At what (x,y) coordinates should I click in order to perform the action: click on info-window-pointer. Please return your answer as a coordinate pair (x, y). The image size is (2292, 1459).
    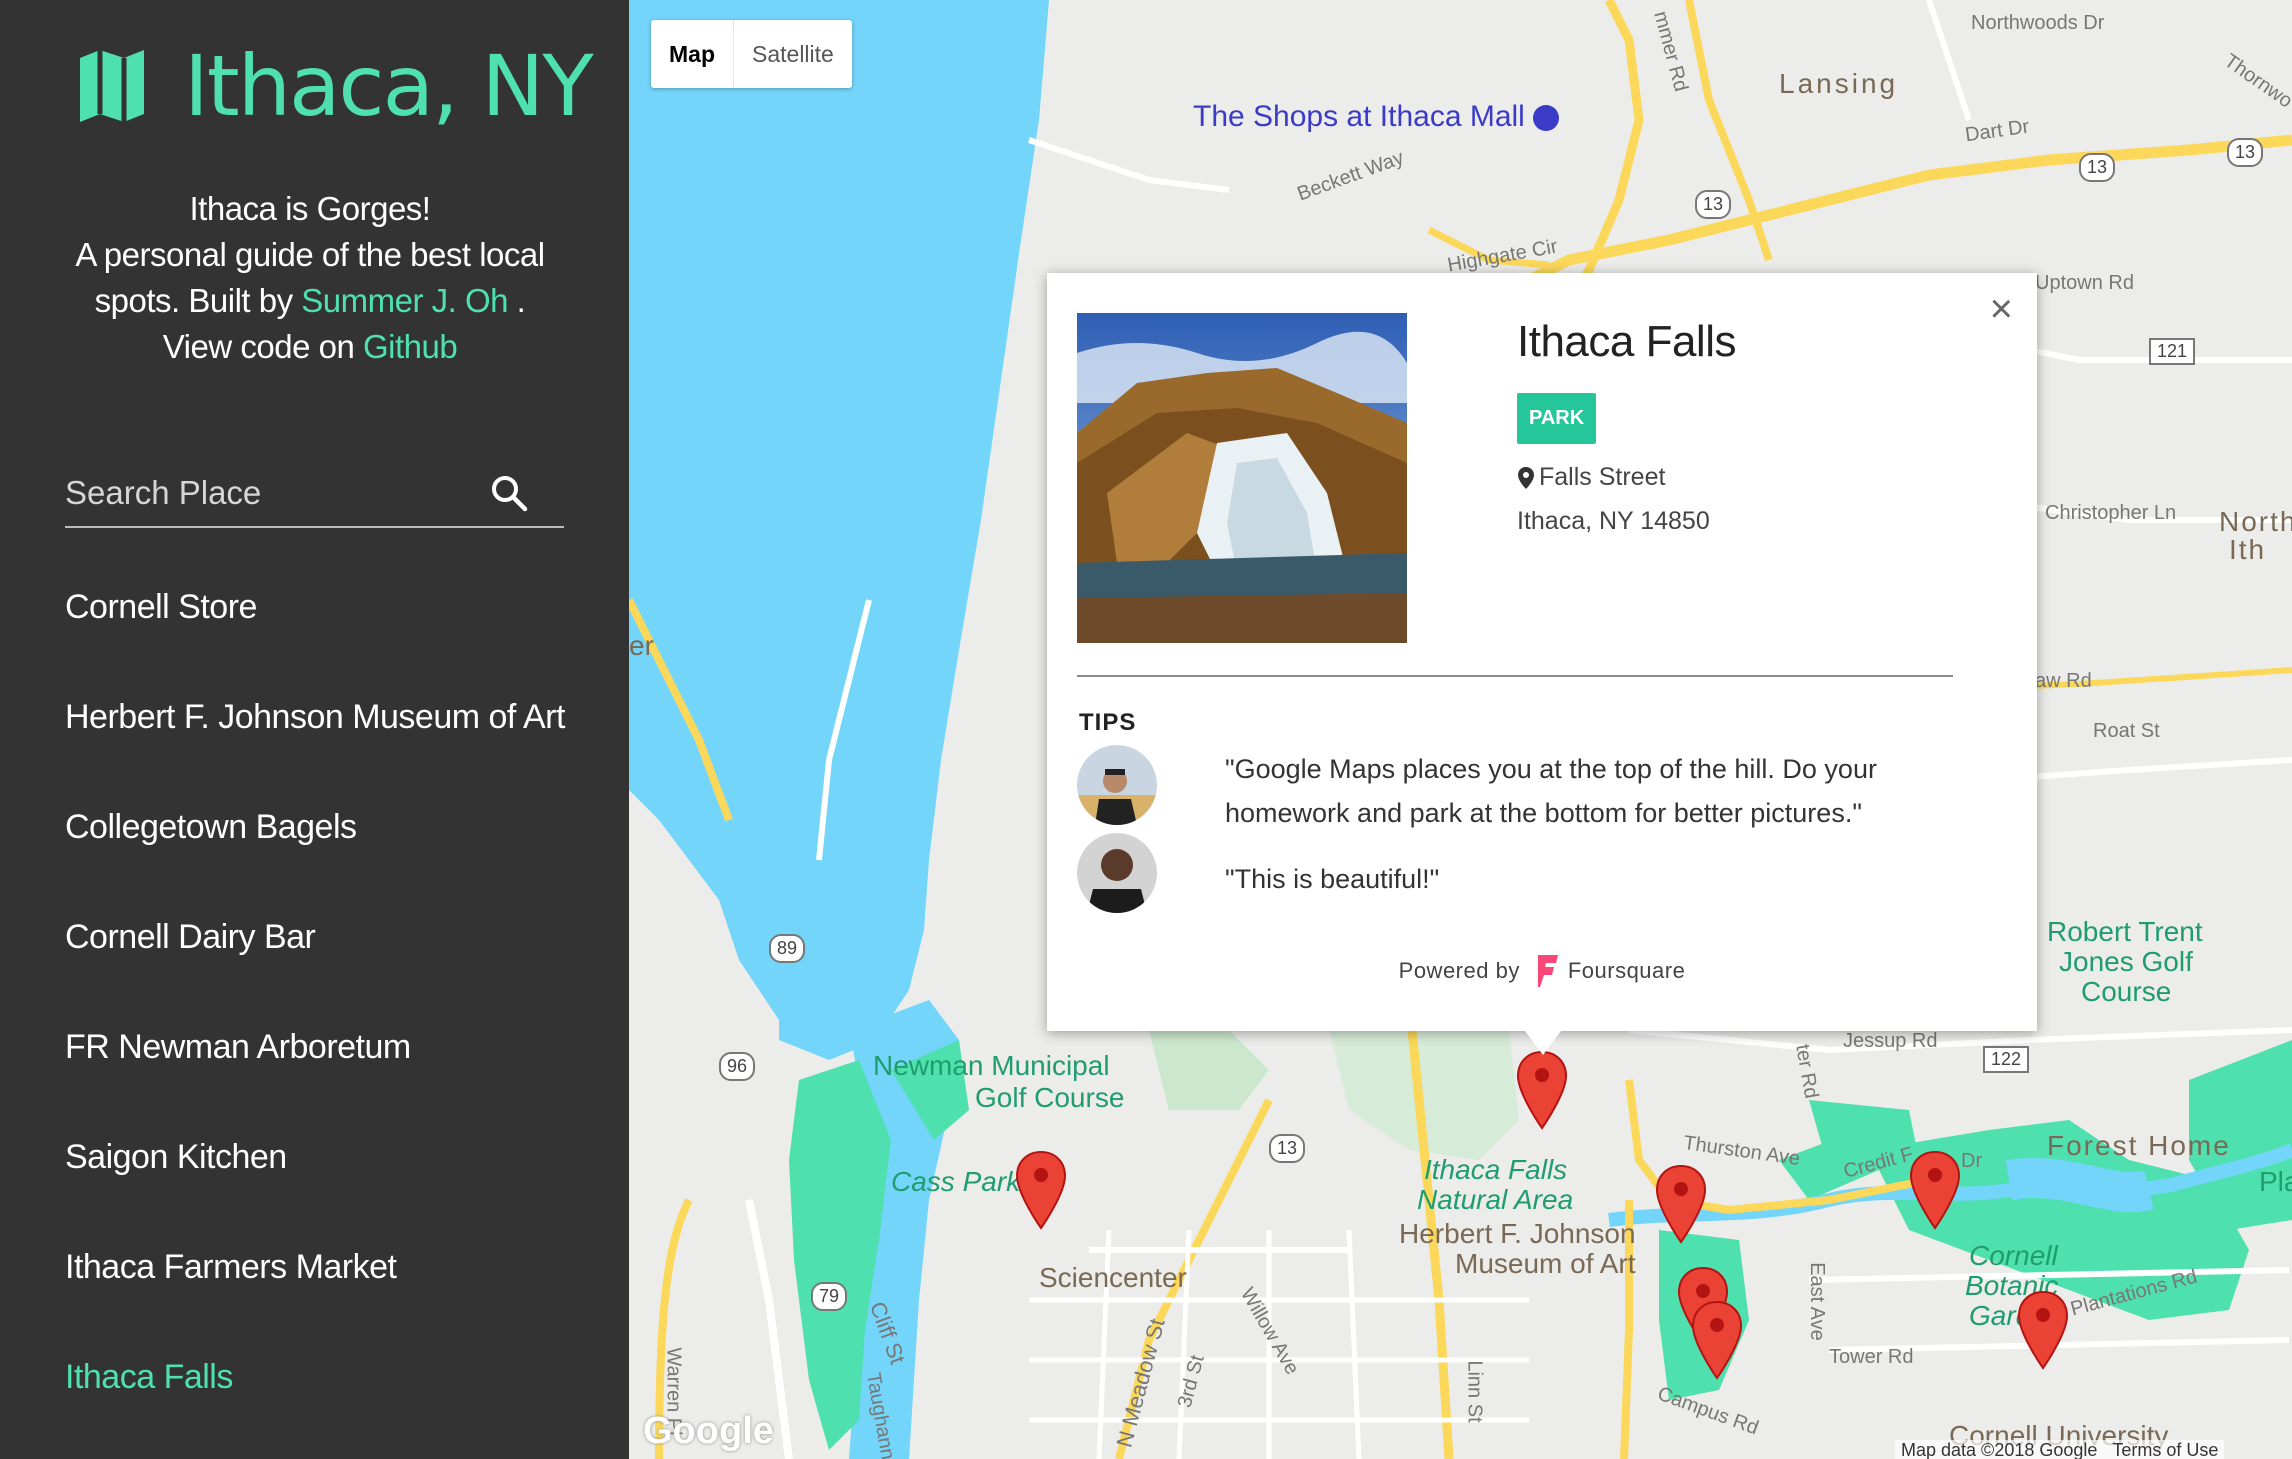
    Looking at the image, I should click on (1543, 1043).